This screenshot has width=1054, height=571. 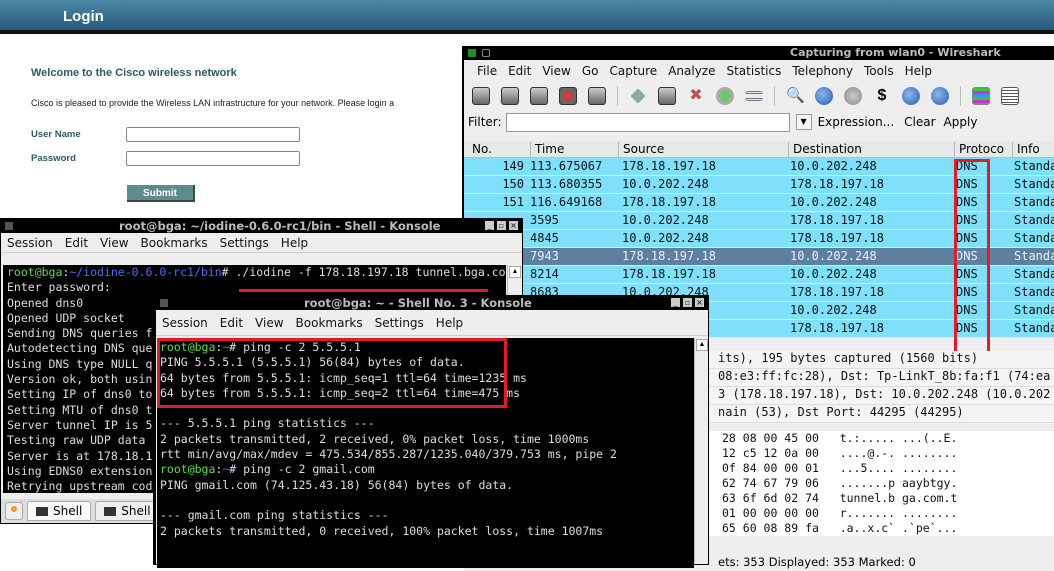 What do you see at coordinates (188, 469) in the screenshot?
I see `prompt-user: root@bga` at bounding box center [188, 469].